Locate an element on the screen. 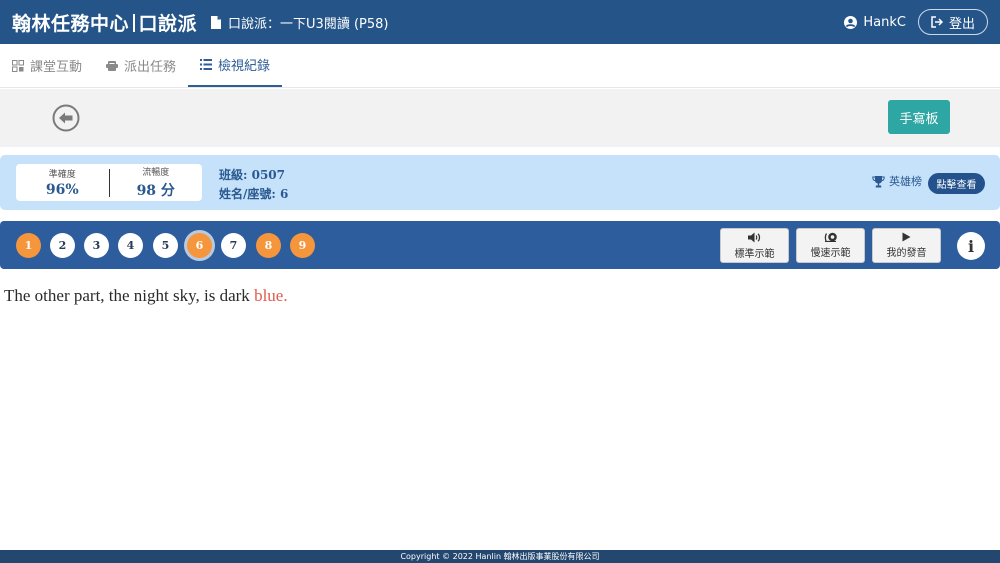 Image resolution: width=1000 pixels, height=563 pixels. question-number: 2 is located at coordinates (62, 245).